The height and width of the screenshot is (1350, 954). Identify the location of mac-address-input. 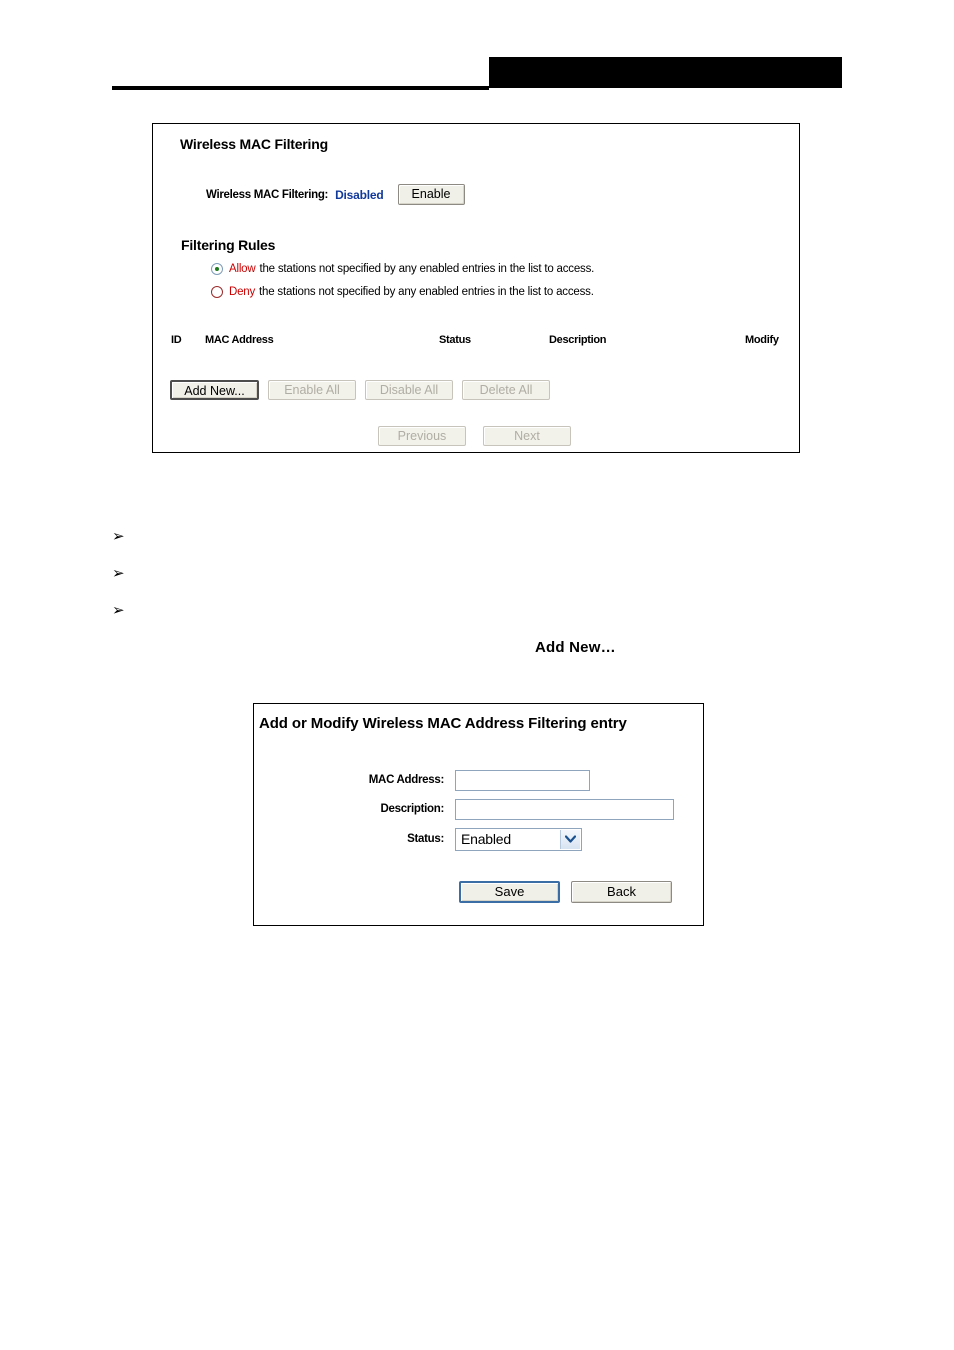
(522, 780).